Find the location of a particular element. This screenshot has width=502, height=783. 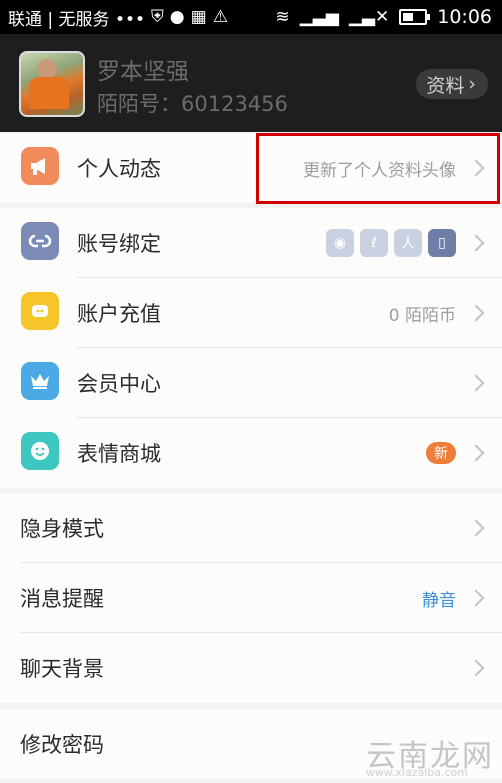

coin-icon is located at coordinates (40, 311).